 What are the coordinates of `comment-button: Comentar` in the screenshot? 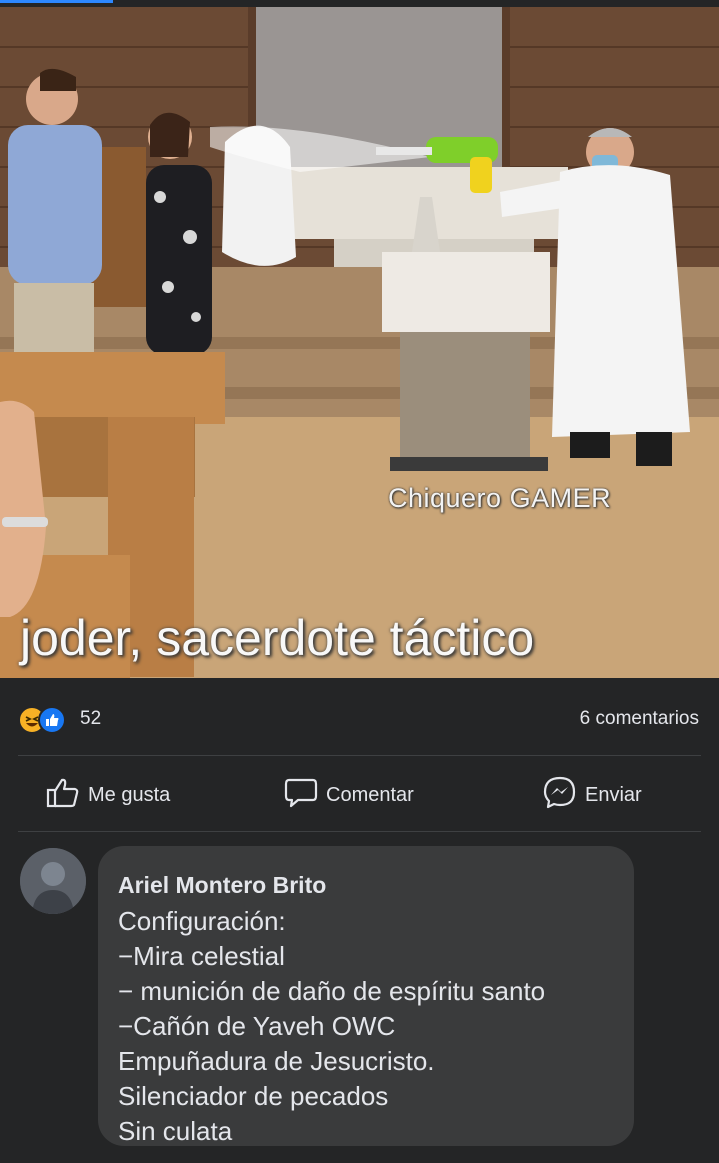 It's located at (349, 795).